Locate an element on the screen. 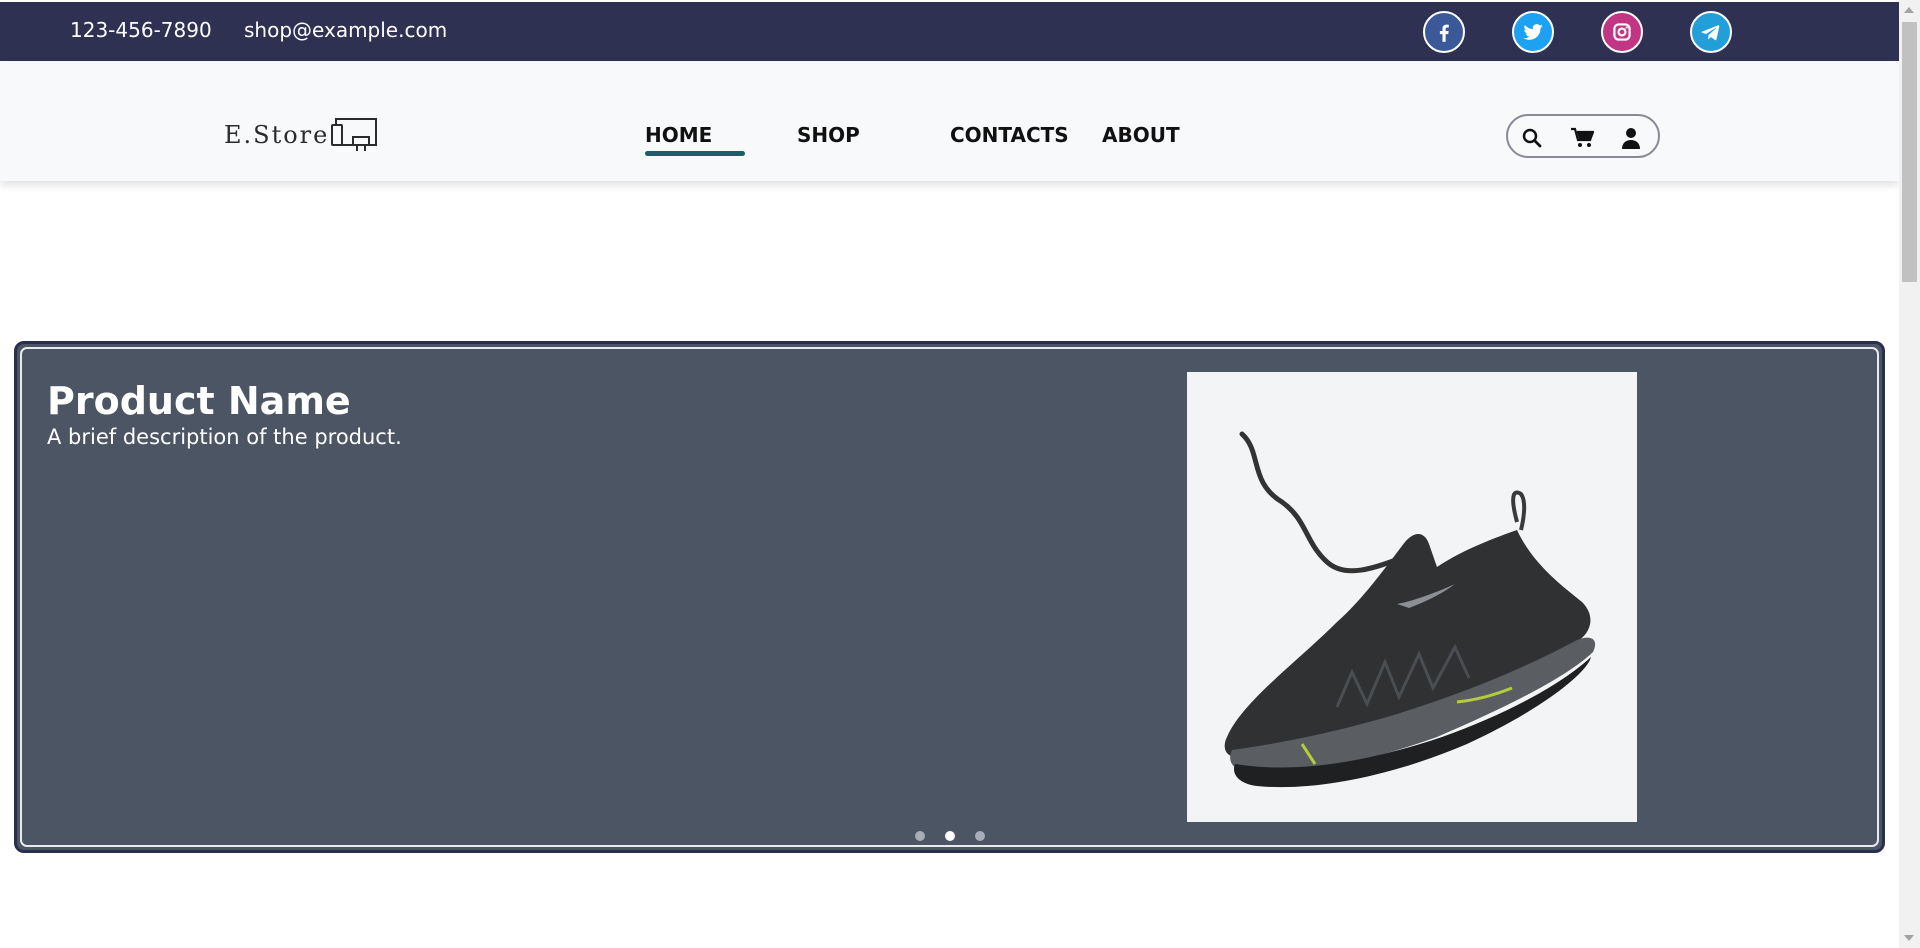 The width and height of the screenshot is (1920, 948). scroll-up-arrow-icon is located at coordinates (1909, 10).